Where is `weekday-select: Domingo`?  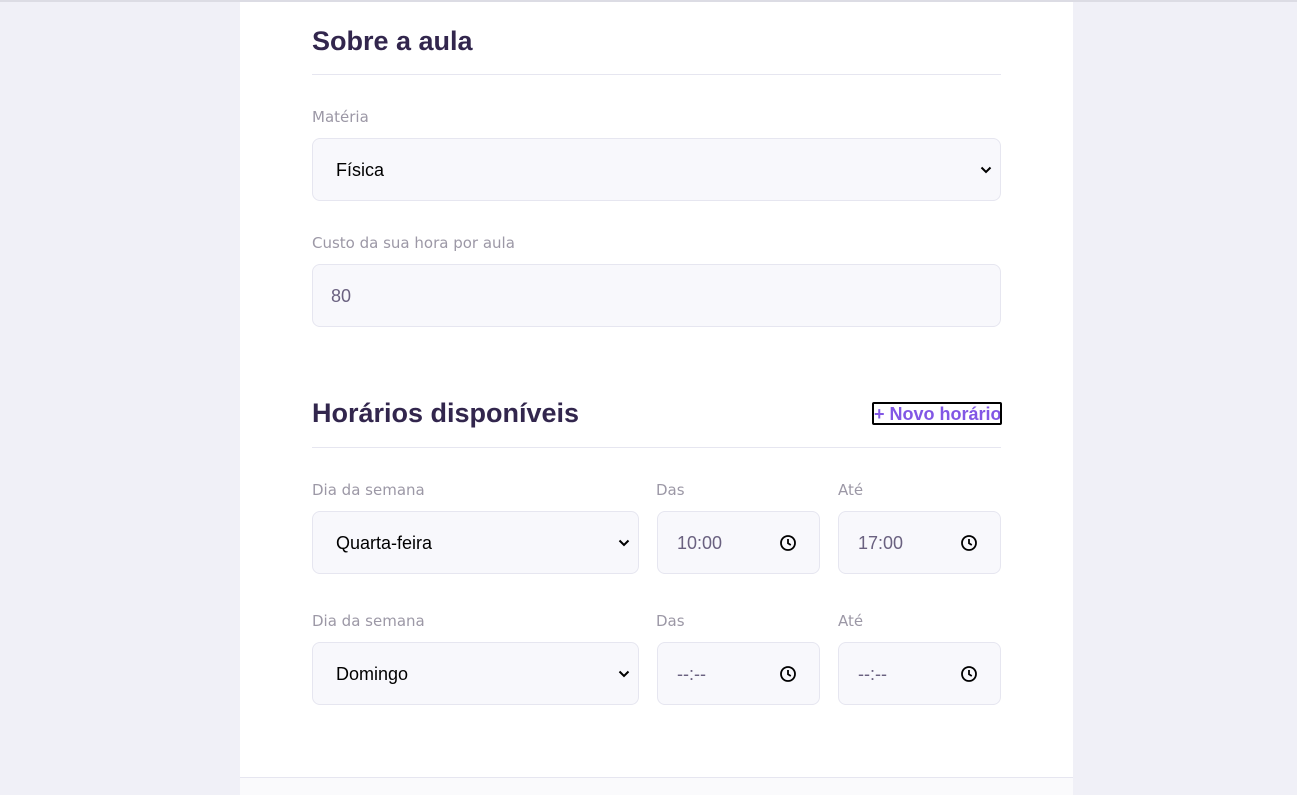 weekday-select: Domingo is located at coordinates (475, 673).